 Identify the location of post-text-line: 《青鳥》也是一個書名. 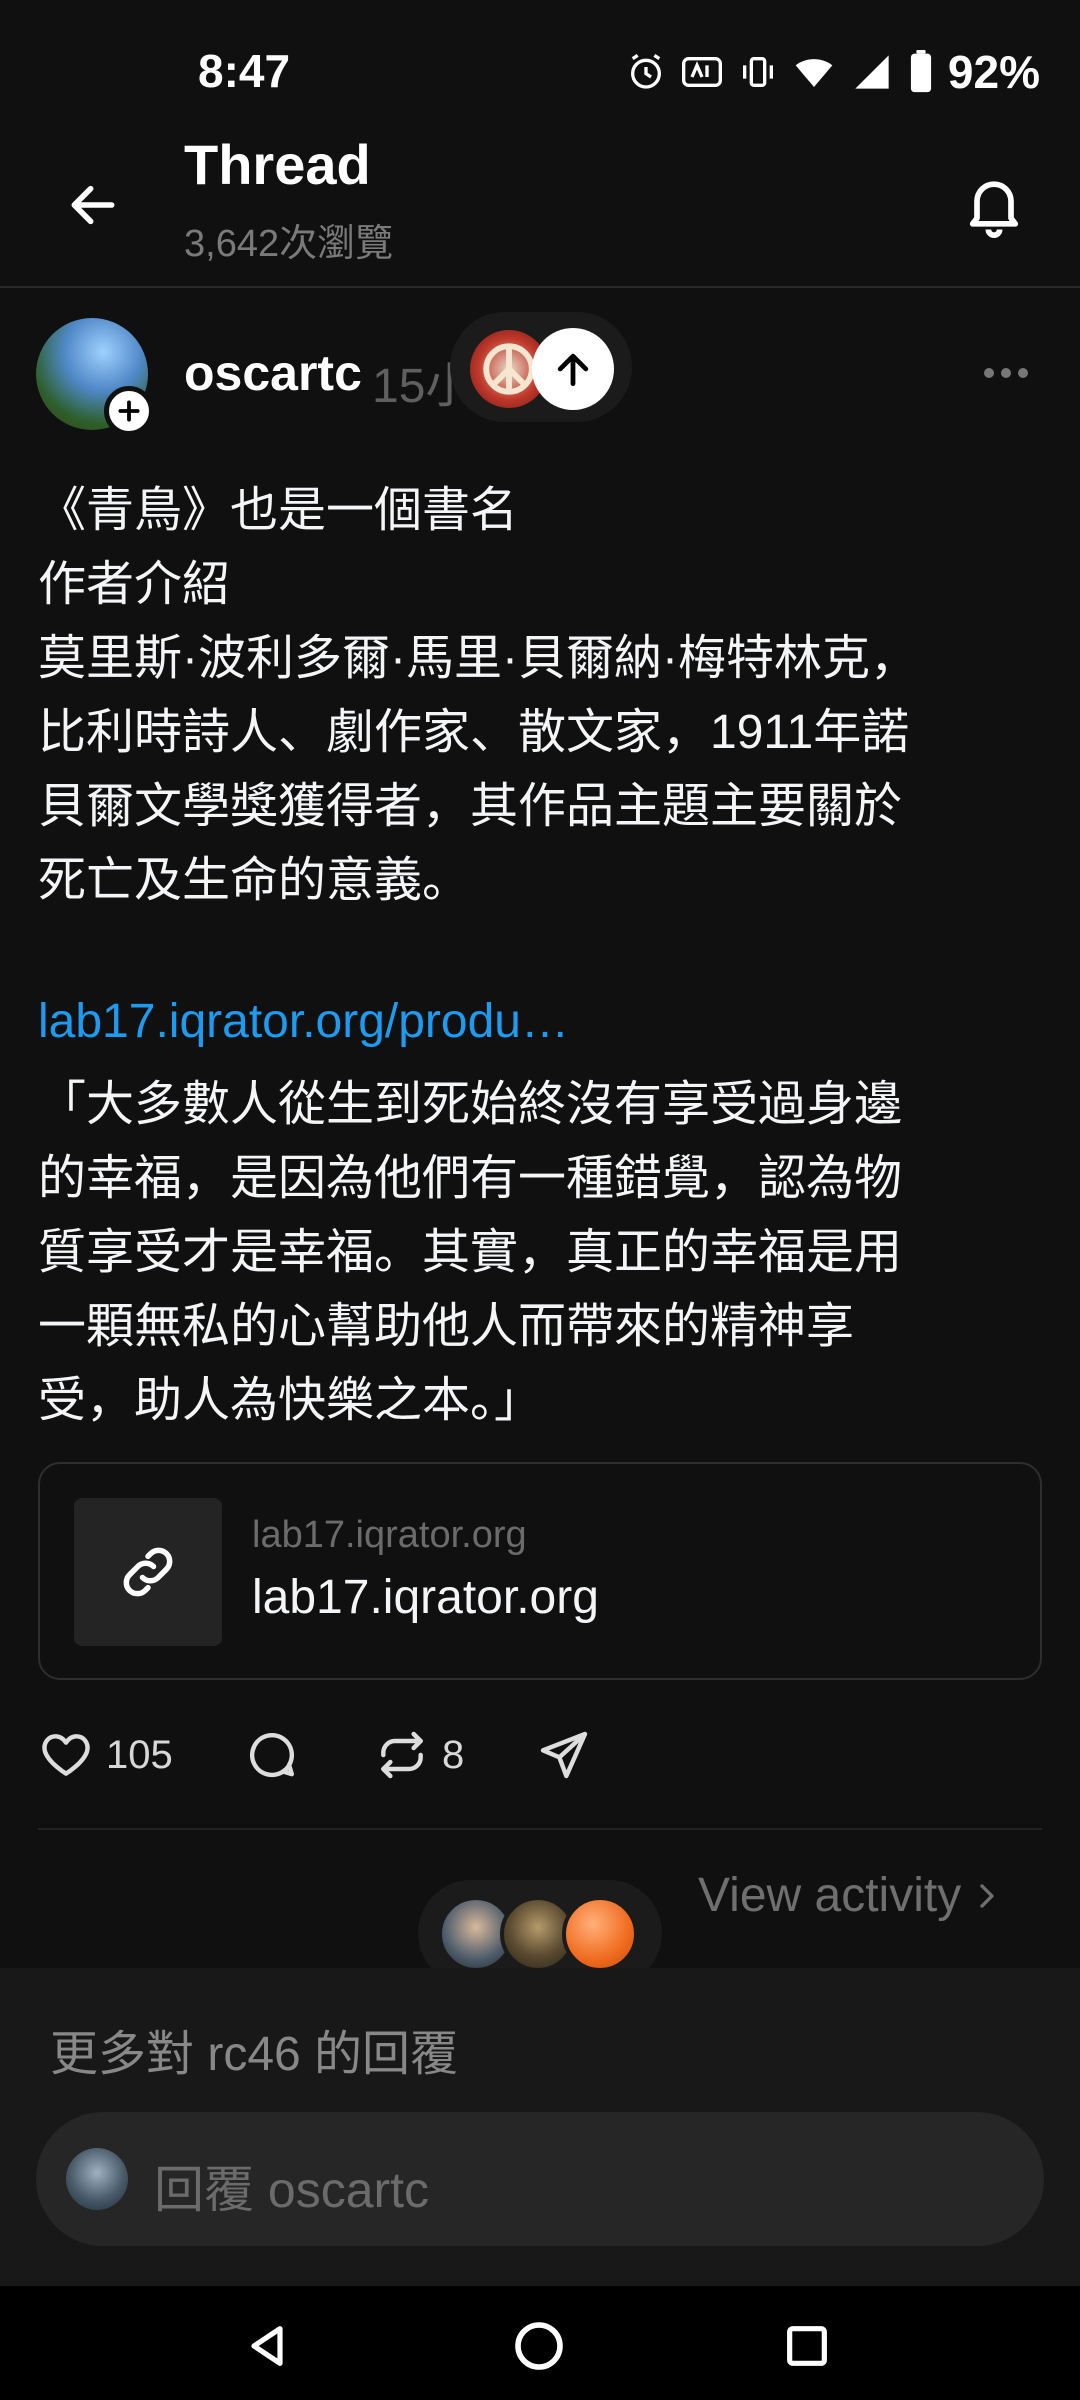
(278, 510).